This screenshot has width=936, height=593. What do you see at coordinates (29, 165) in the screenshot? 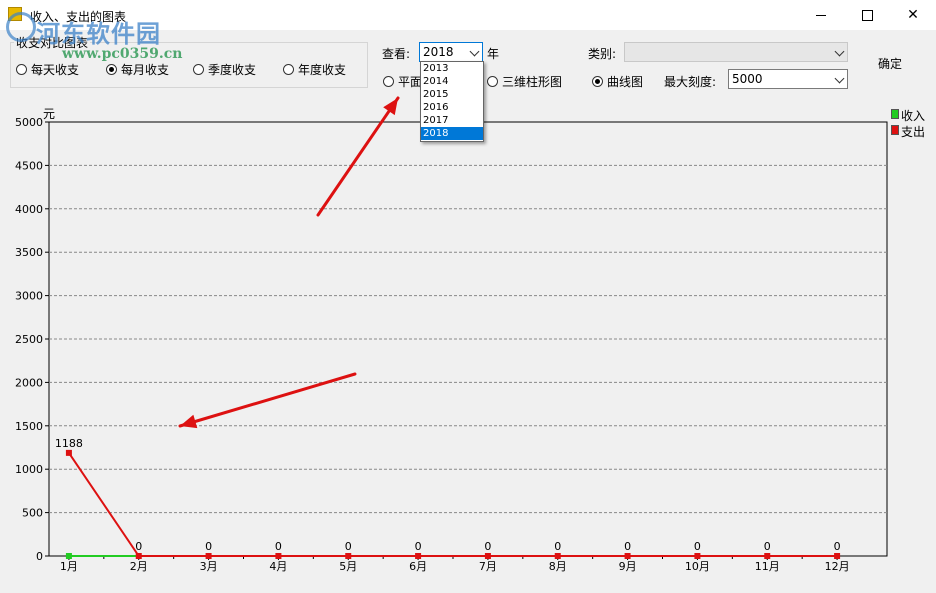
I see `y-tick-label: 4500` at bounding box center [29, 165].